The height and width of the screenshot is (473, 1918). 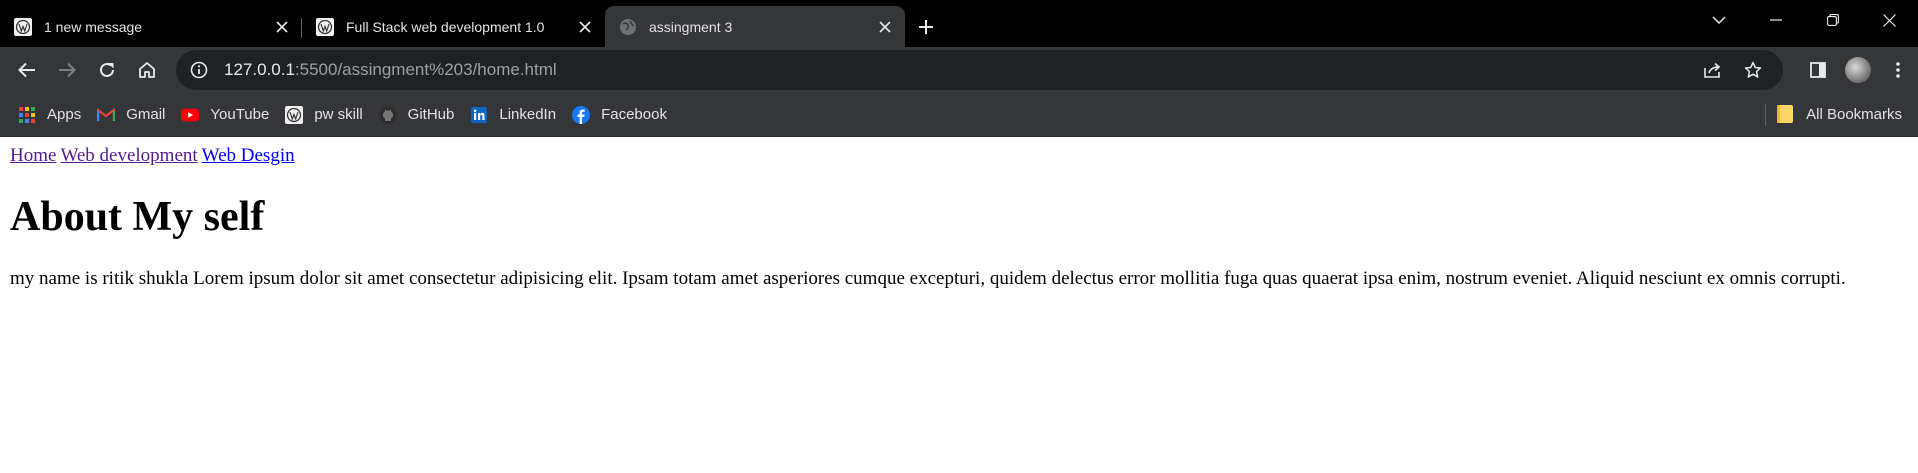 What do you see at coordinates (106, 115) in the screenshot?
I see `gmail-icon` at bounding box center [106, 115].